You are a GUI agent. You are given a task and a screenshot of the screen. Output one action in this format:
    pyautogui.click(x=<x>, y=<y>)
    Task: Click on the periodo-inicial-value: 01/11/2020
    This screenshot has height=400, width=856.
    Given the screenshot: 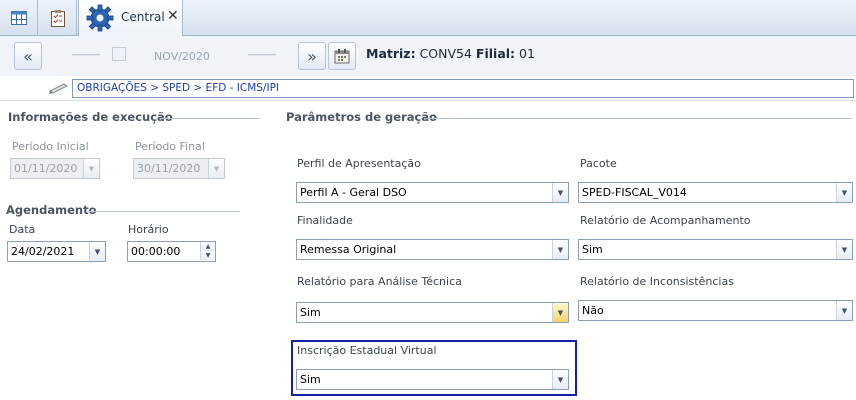 What is the action you would take?
    pyautogui.click(x=46, y=168)
    